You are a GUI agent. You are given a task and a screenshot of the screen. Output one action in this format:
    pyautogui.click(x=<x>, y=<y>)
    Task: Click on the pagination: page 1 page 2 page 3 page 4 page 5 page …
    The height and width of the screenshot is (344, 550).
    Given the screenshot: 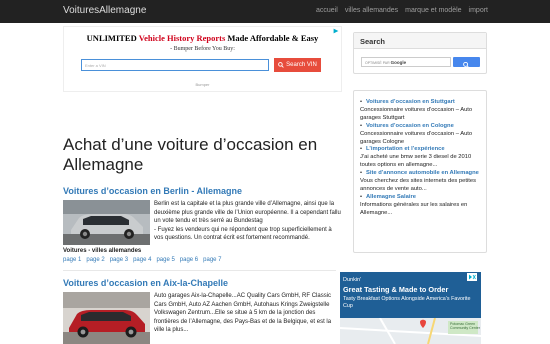 What is the action you would take?
    pyautogui.click(x=142, y=260)
    